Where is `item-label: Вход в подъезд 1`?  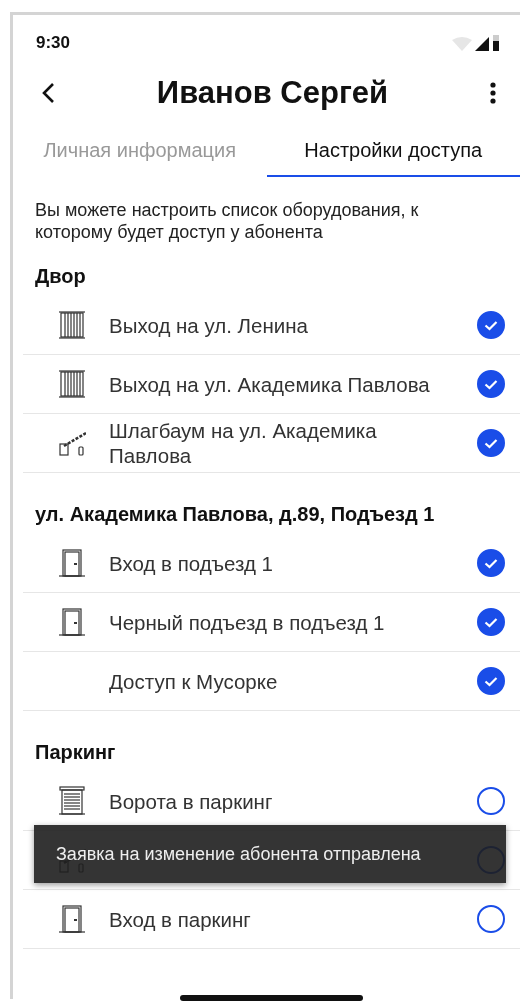
item-label: Вход в подъезд 1 is located at coordinates (191, 563).